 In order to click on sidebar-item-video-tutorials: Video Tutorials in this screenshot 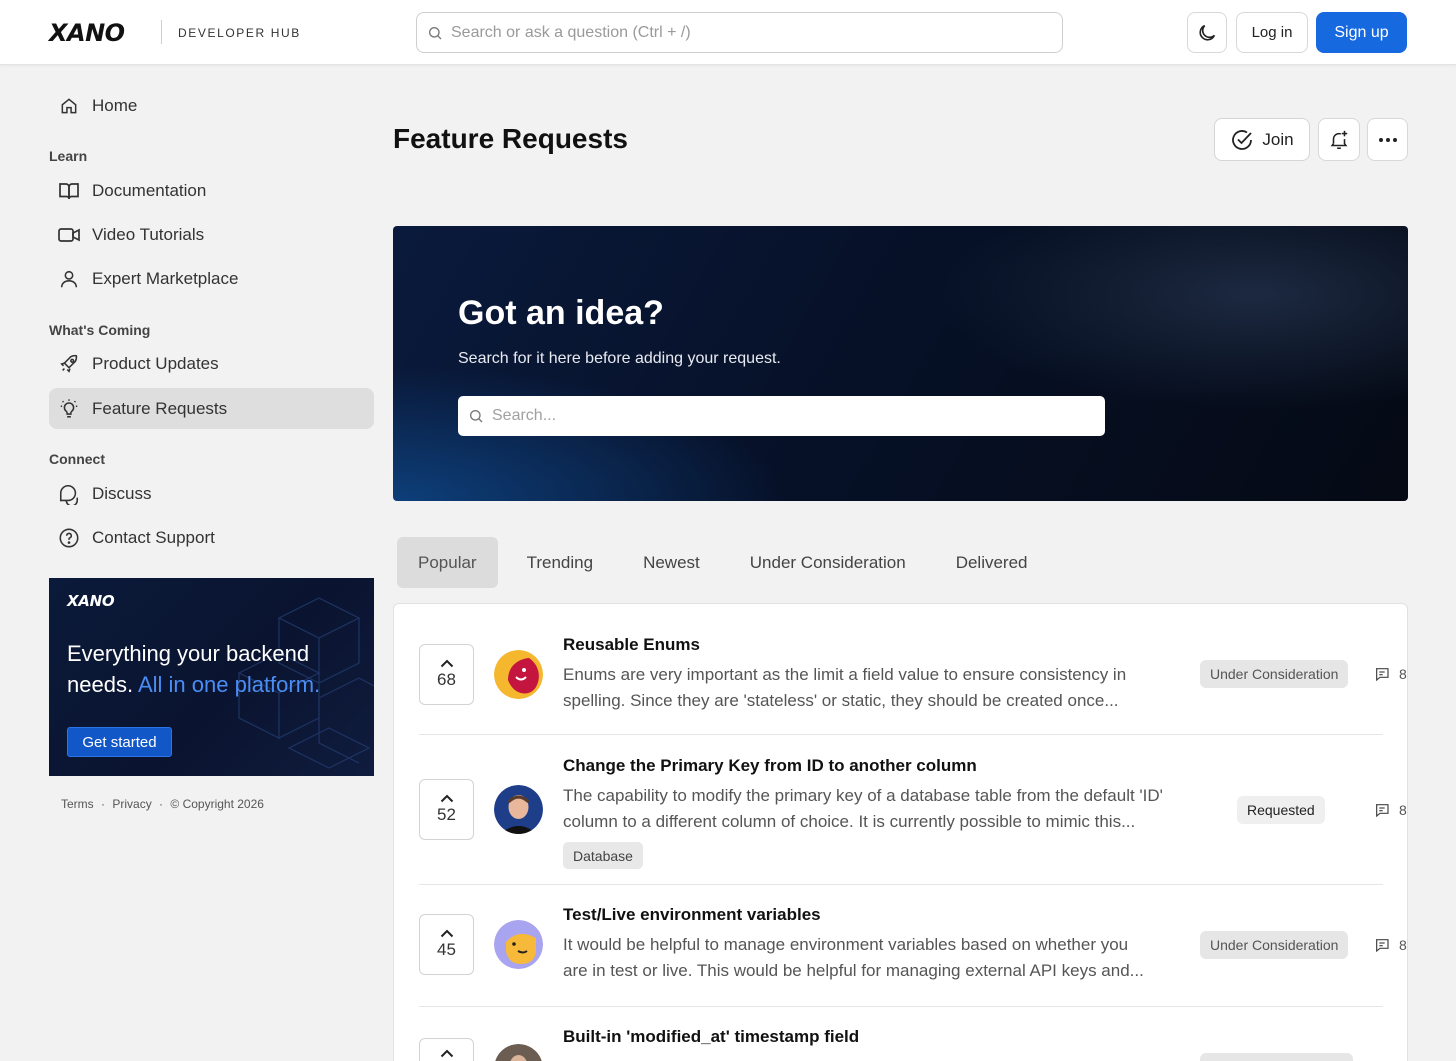, I will do `click(211, 234)`.